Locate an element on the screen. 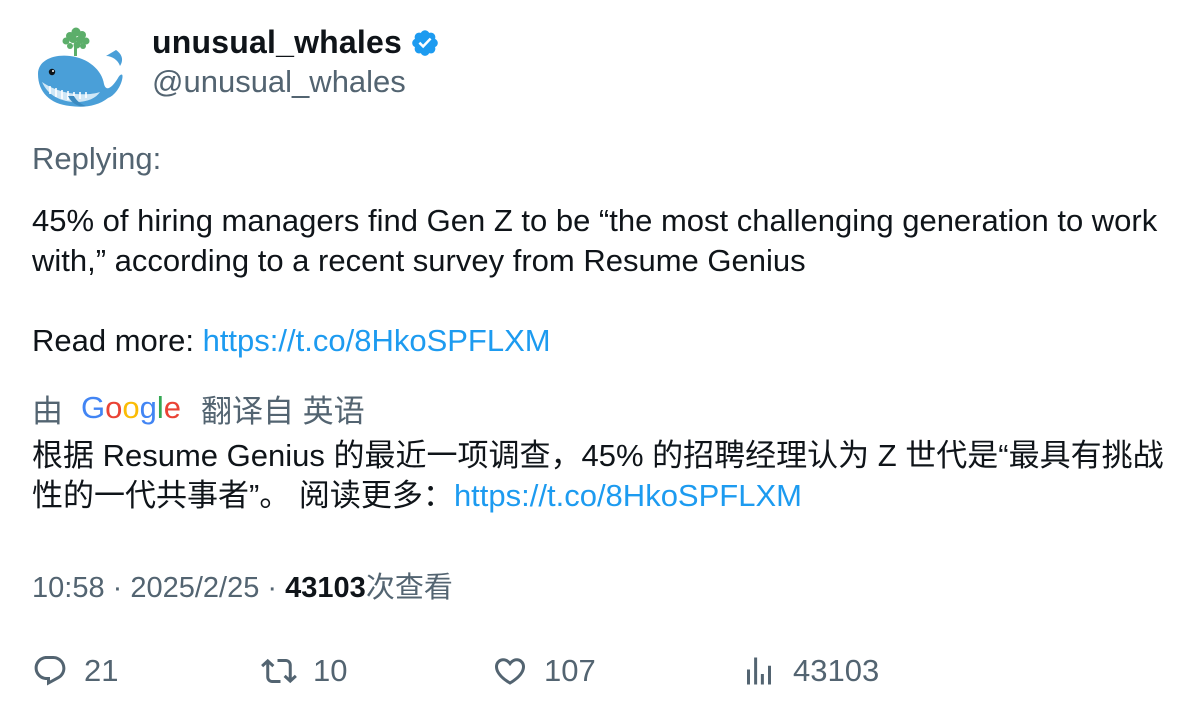 This screenshot has width=1196, height=718. views-count: 43103 is located at coordinates (325, 588).